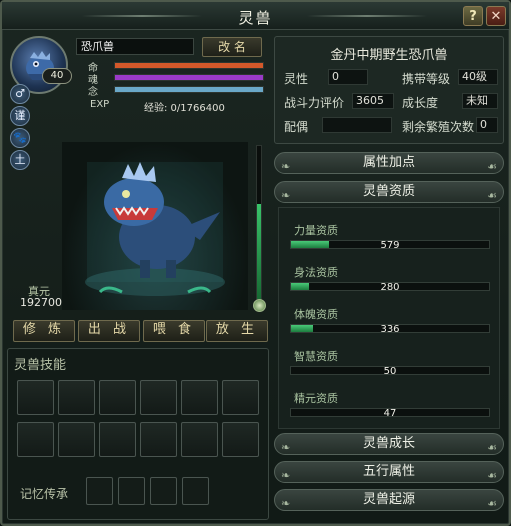 The width and height of the screenshot is (511, 526). I want to click on pet-level-badge: 40, so click(57, 76).